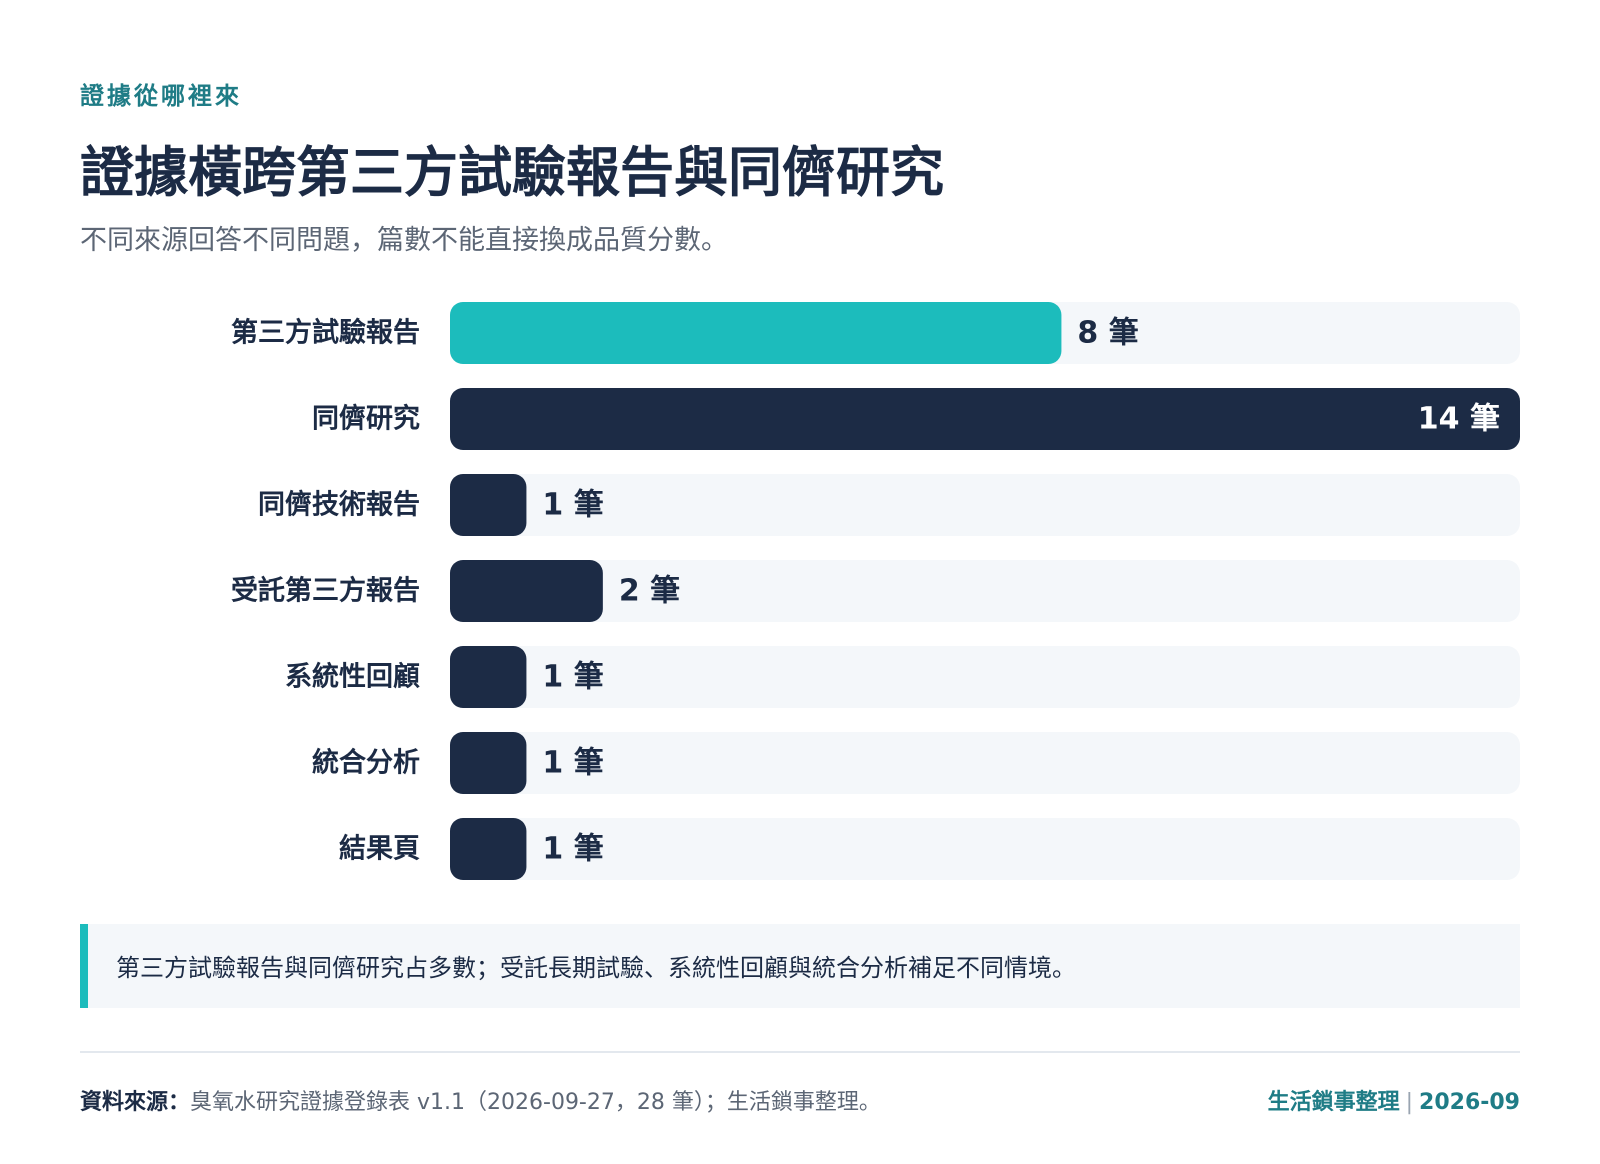 Image resolution: width=1600 pixels, height=1164 pixels. Describe the element at coordinates (404, 240) in the screenshot. I see `chart-subtitle: 不同來源回答不同問題，篇數不能直接換成品質分數。` at that location.